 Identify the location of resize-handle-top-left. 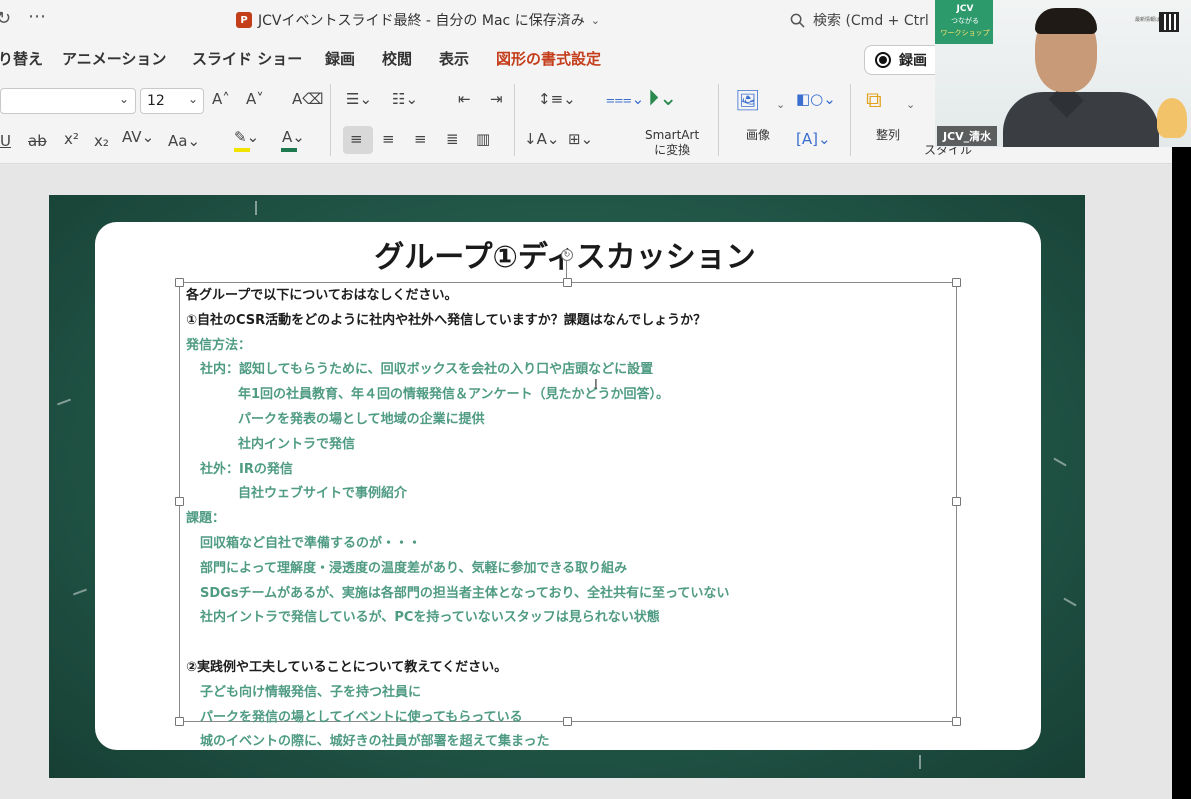
(179, 282).